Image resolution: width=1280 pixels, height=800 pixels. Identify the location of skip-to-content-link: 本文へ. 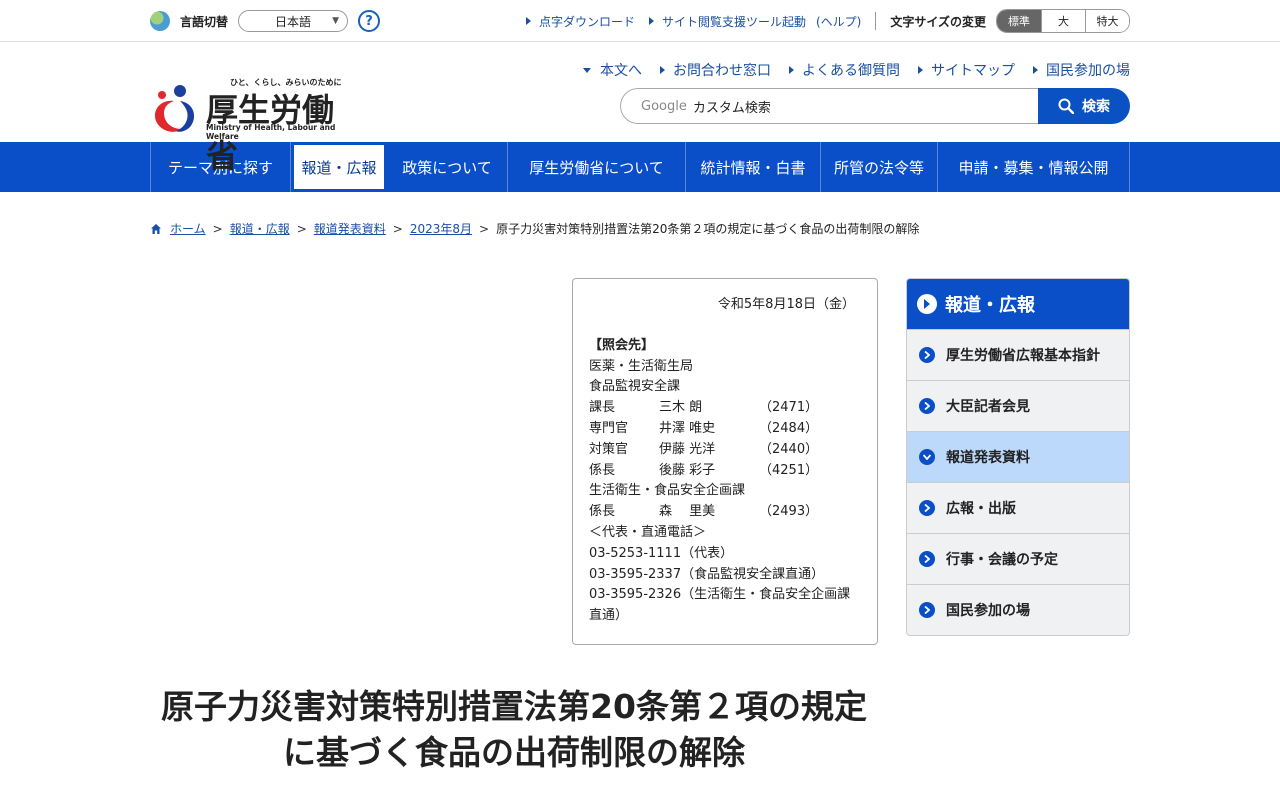
(612, 70).